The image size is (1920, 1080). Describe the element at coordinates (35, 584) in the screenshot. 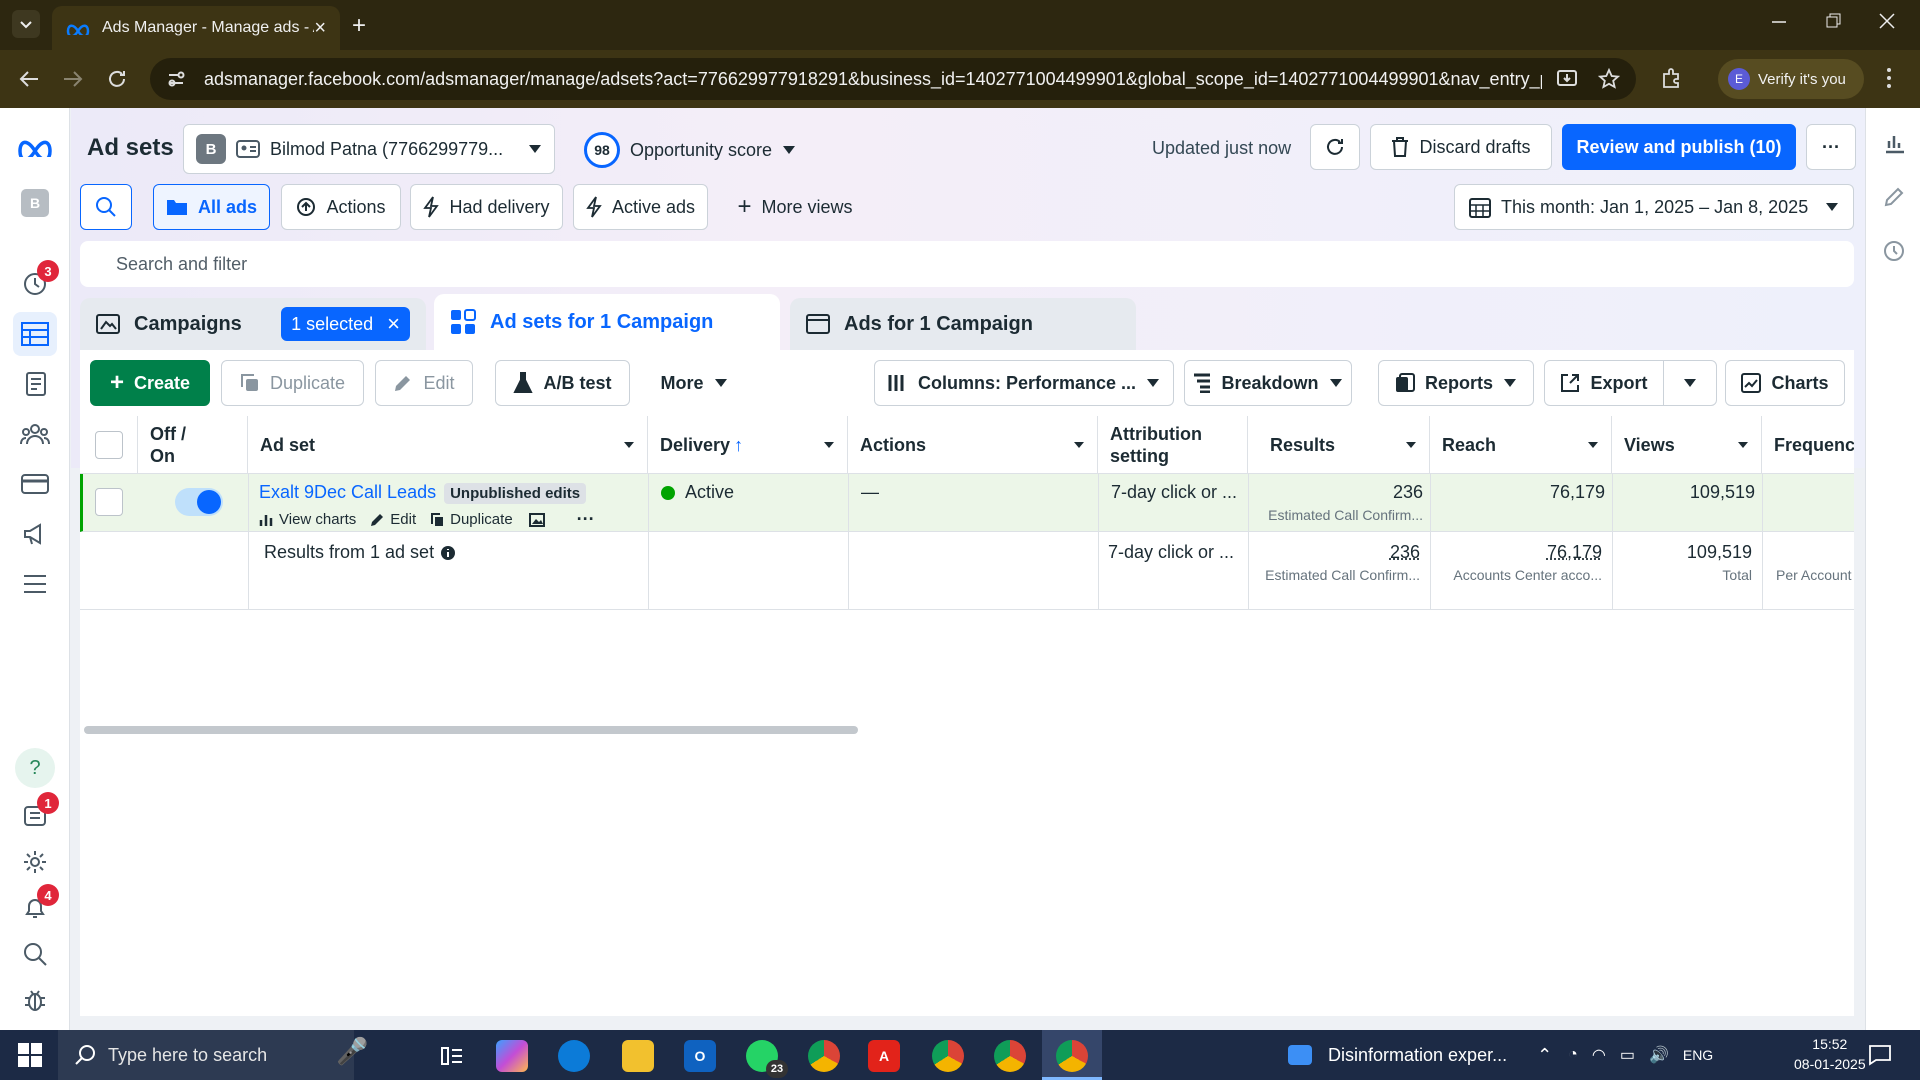

I see `all-tools-menu-icon` at that location.